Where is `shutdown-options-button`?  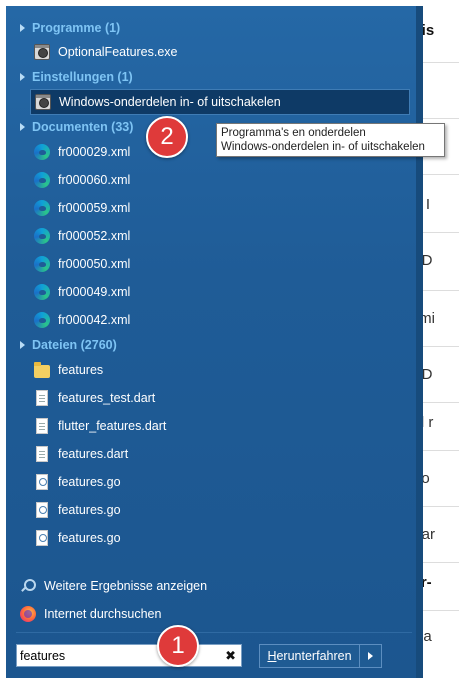 shutdown-options-button is located at coordinates (371, 656).